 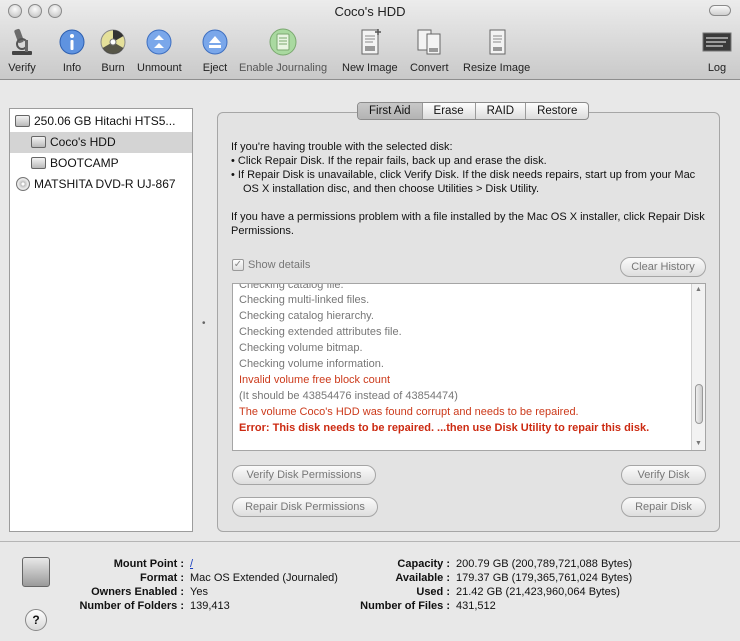 What do you see at coordinates (291, 287) in the screenshot?
I see `log-line: Checking catalog file.` at bounding box center [291, 287].